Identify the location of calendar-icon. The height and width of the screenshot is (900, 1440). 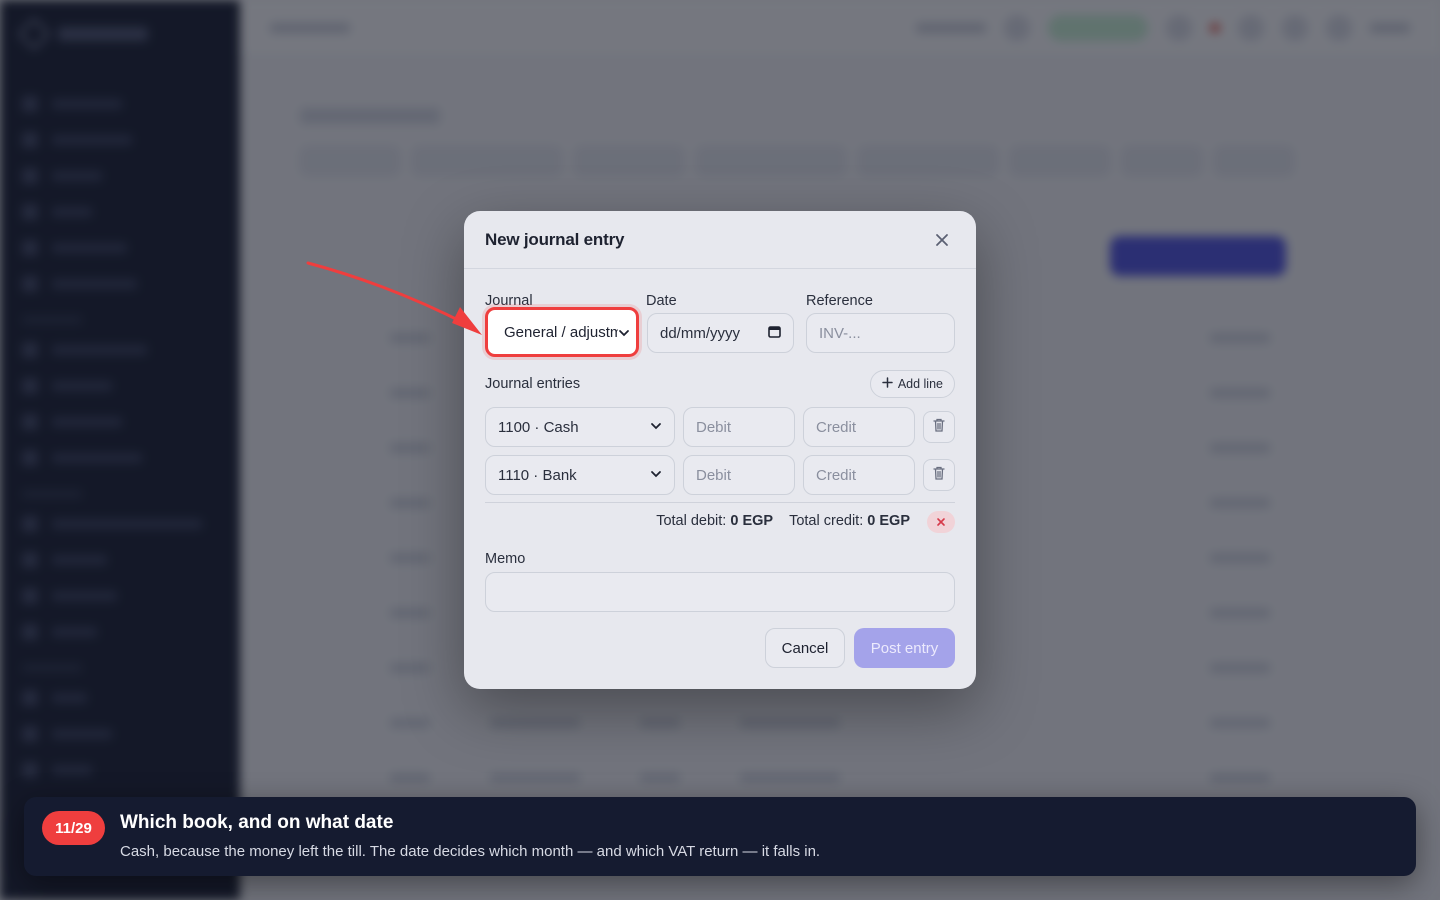
(774, 333).